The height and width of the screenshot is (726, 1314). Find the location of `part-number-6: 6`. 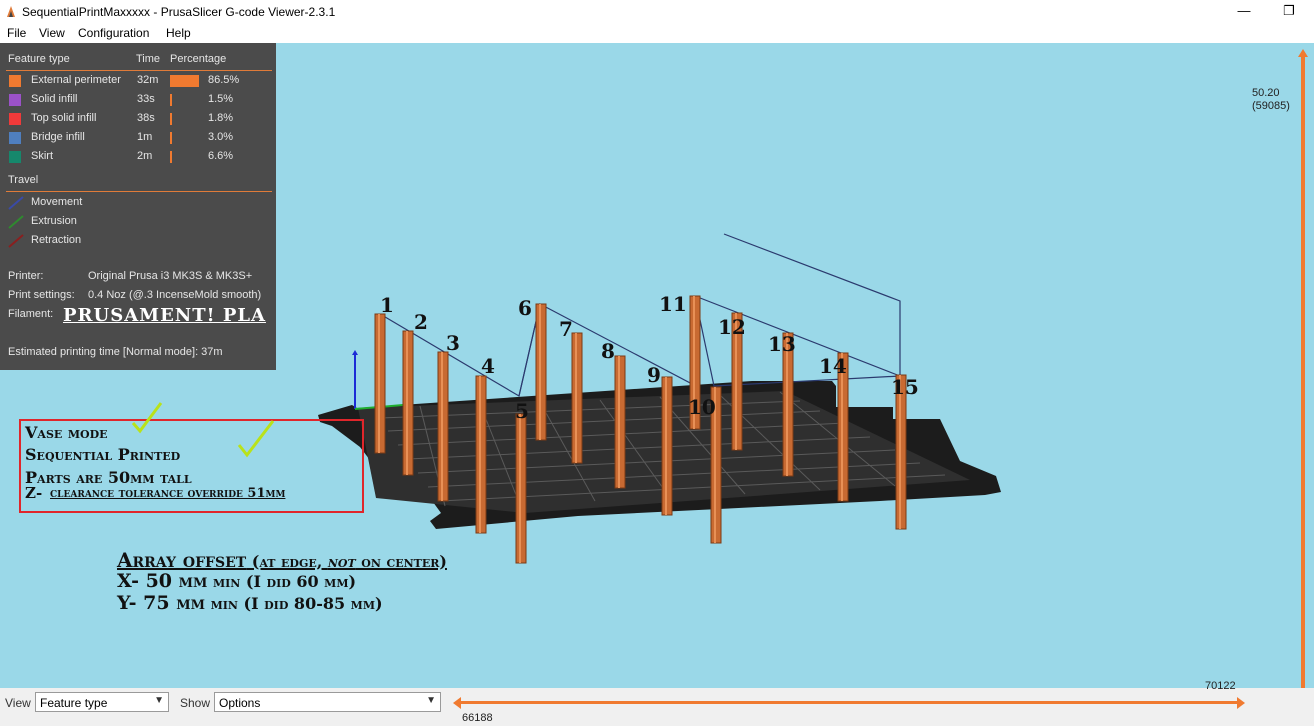

part-number-6: 6 is located at coordinates (525, 308).